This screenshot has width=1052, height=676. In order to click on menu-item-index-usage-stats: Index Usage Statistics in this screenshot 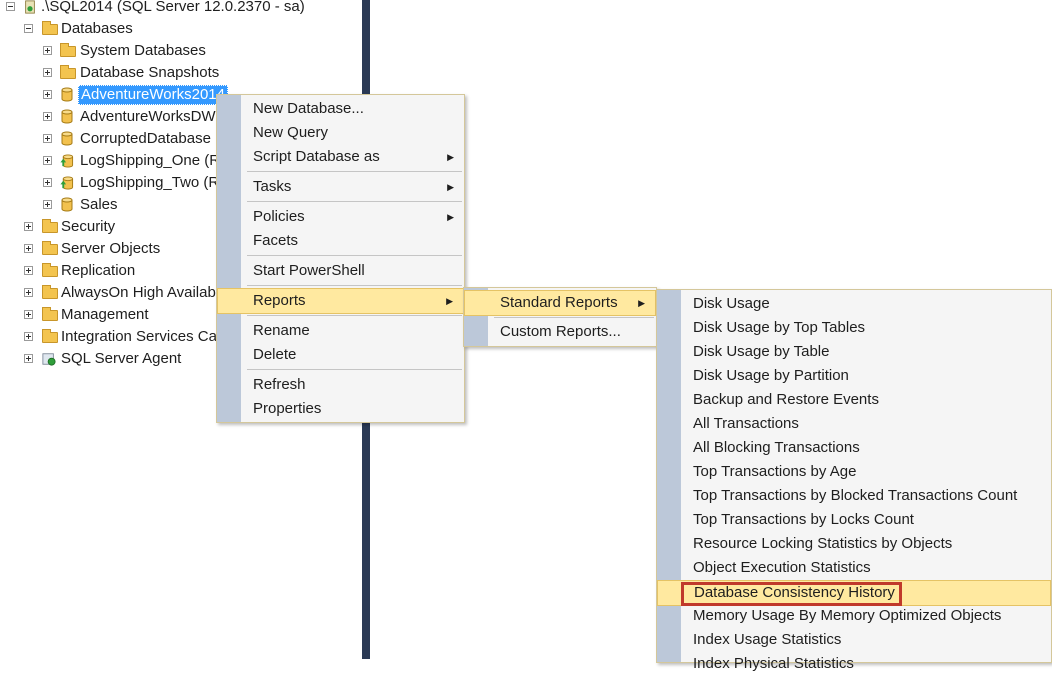, I will do `click(854, 640)`.